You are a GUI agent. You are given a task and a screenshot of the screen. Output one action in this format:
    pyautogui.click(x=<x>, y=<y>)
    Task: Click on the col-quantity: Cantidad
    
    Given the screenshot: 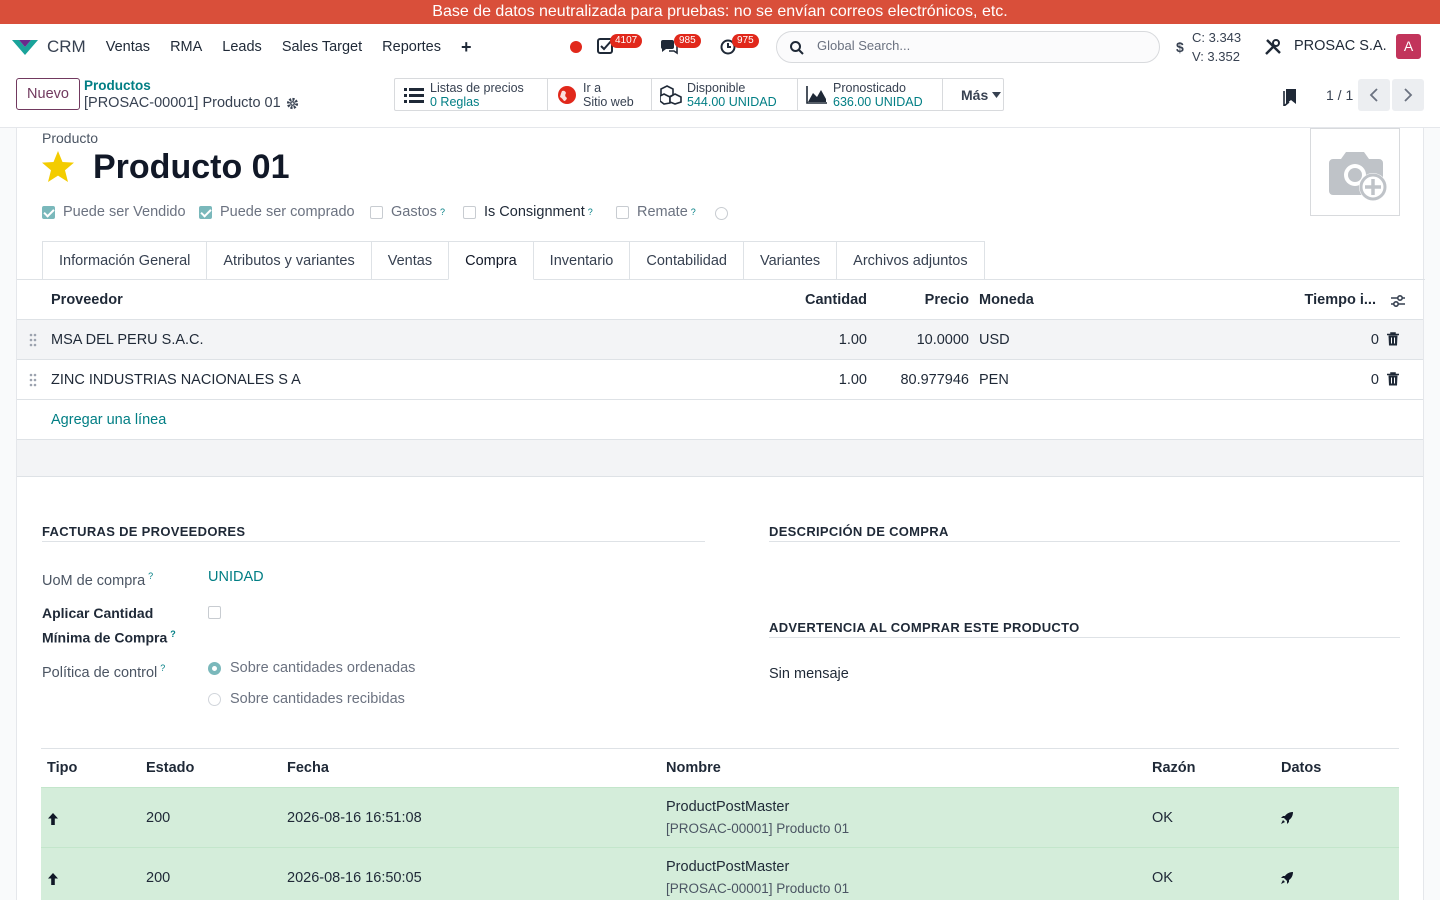 What is the action you would take?
    pyautogui.click(x=836, y=300)
    